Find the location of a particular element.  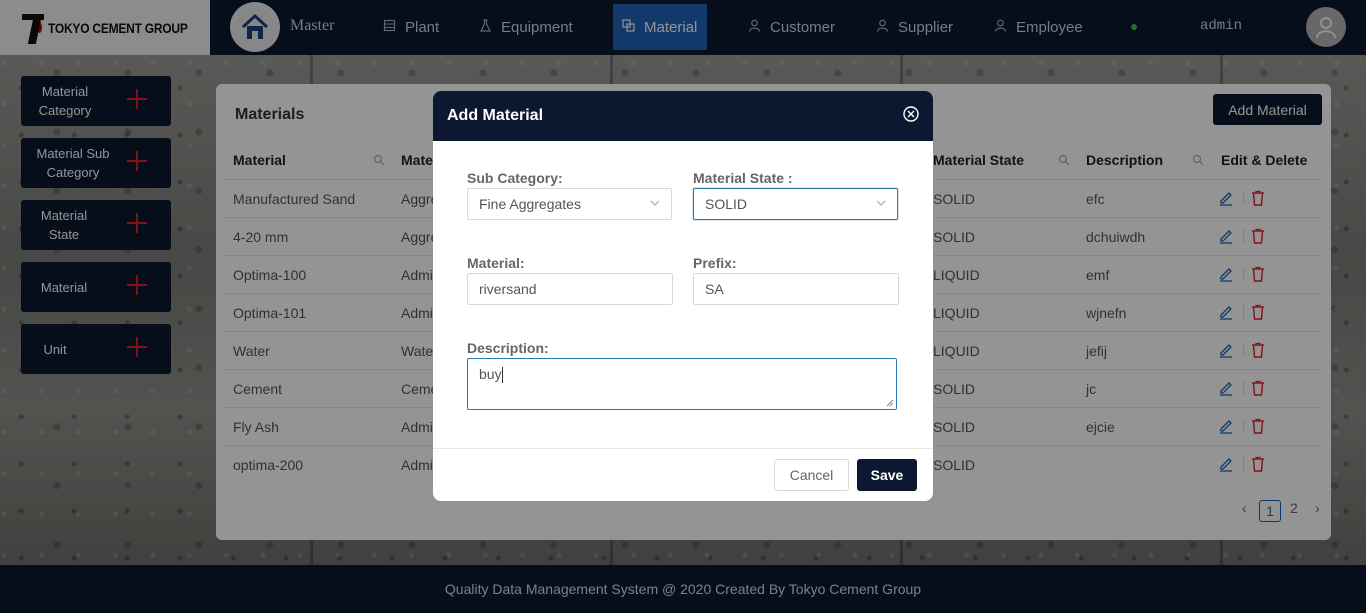

sub-category-value: Fine Aggregates is located at coordinates (530, 204).